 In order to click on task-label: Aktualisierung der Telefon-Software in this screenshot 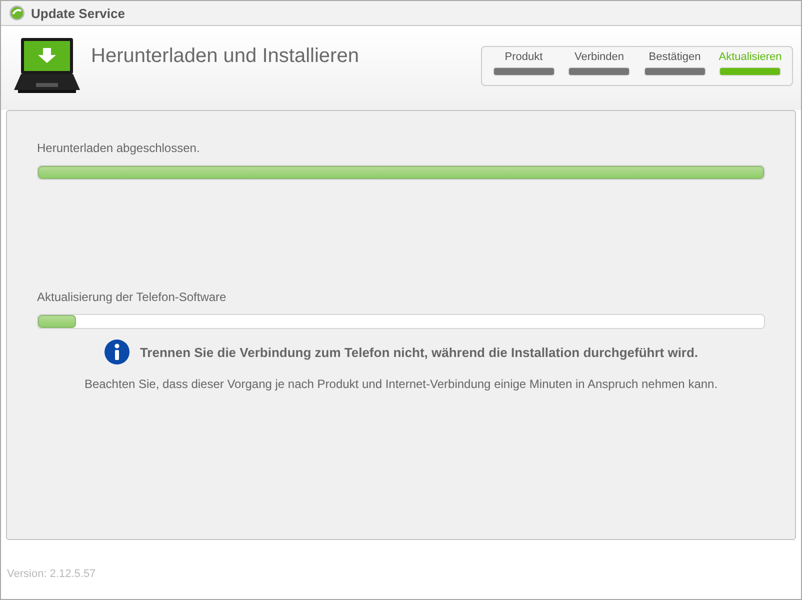, I will do `click(132, 297)`.